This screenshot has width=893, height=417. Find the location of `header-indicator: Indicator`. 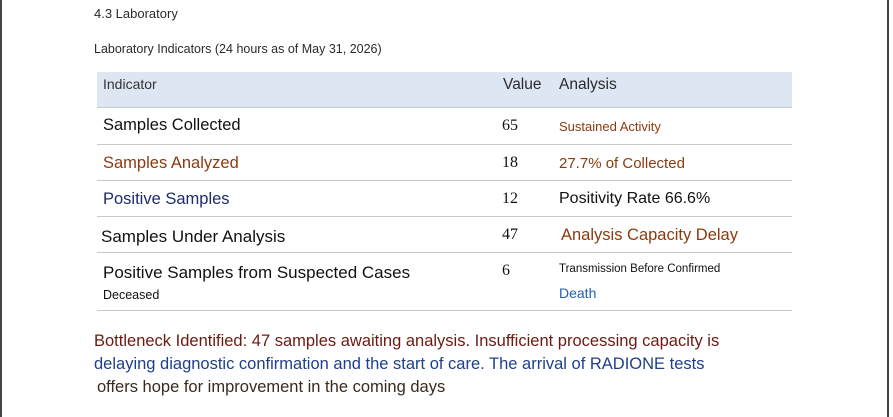

header-indicator: Indicator is located at coordinates (130, 84).